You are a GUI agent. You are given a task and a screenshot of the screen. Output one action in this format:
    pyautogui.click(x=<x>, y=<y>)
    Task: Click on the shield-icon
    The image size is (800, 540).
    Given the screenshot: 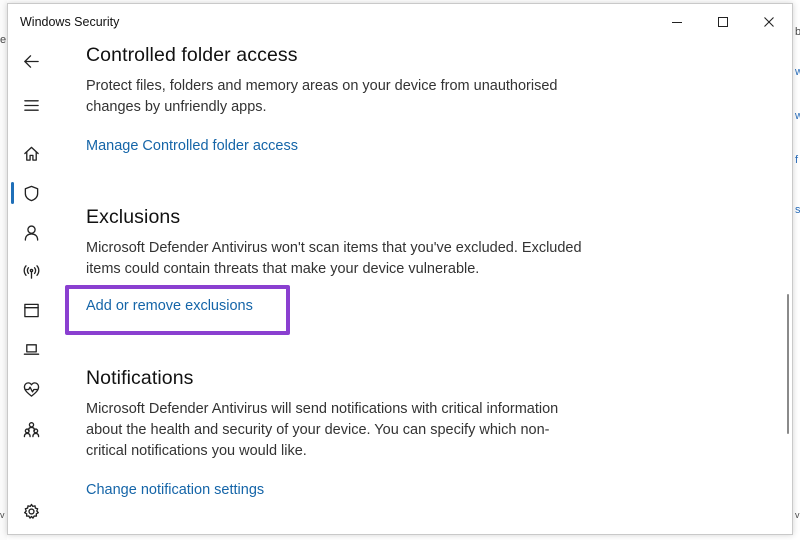 What is the action you would take?
    pyautogui.click(x=31, y=193)
    